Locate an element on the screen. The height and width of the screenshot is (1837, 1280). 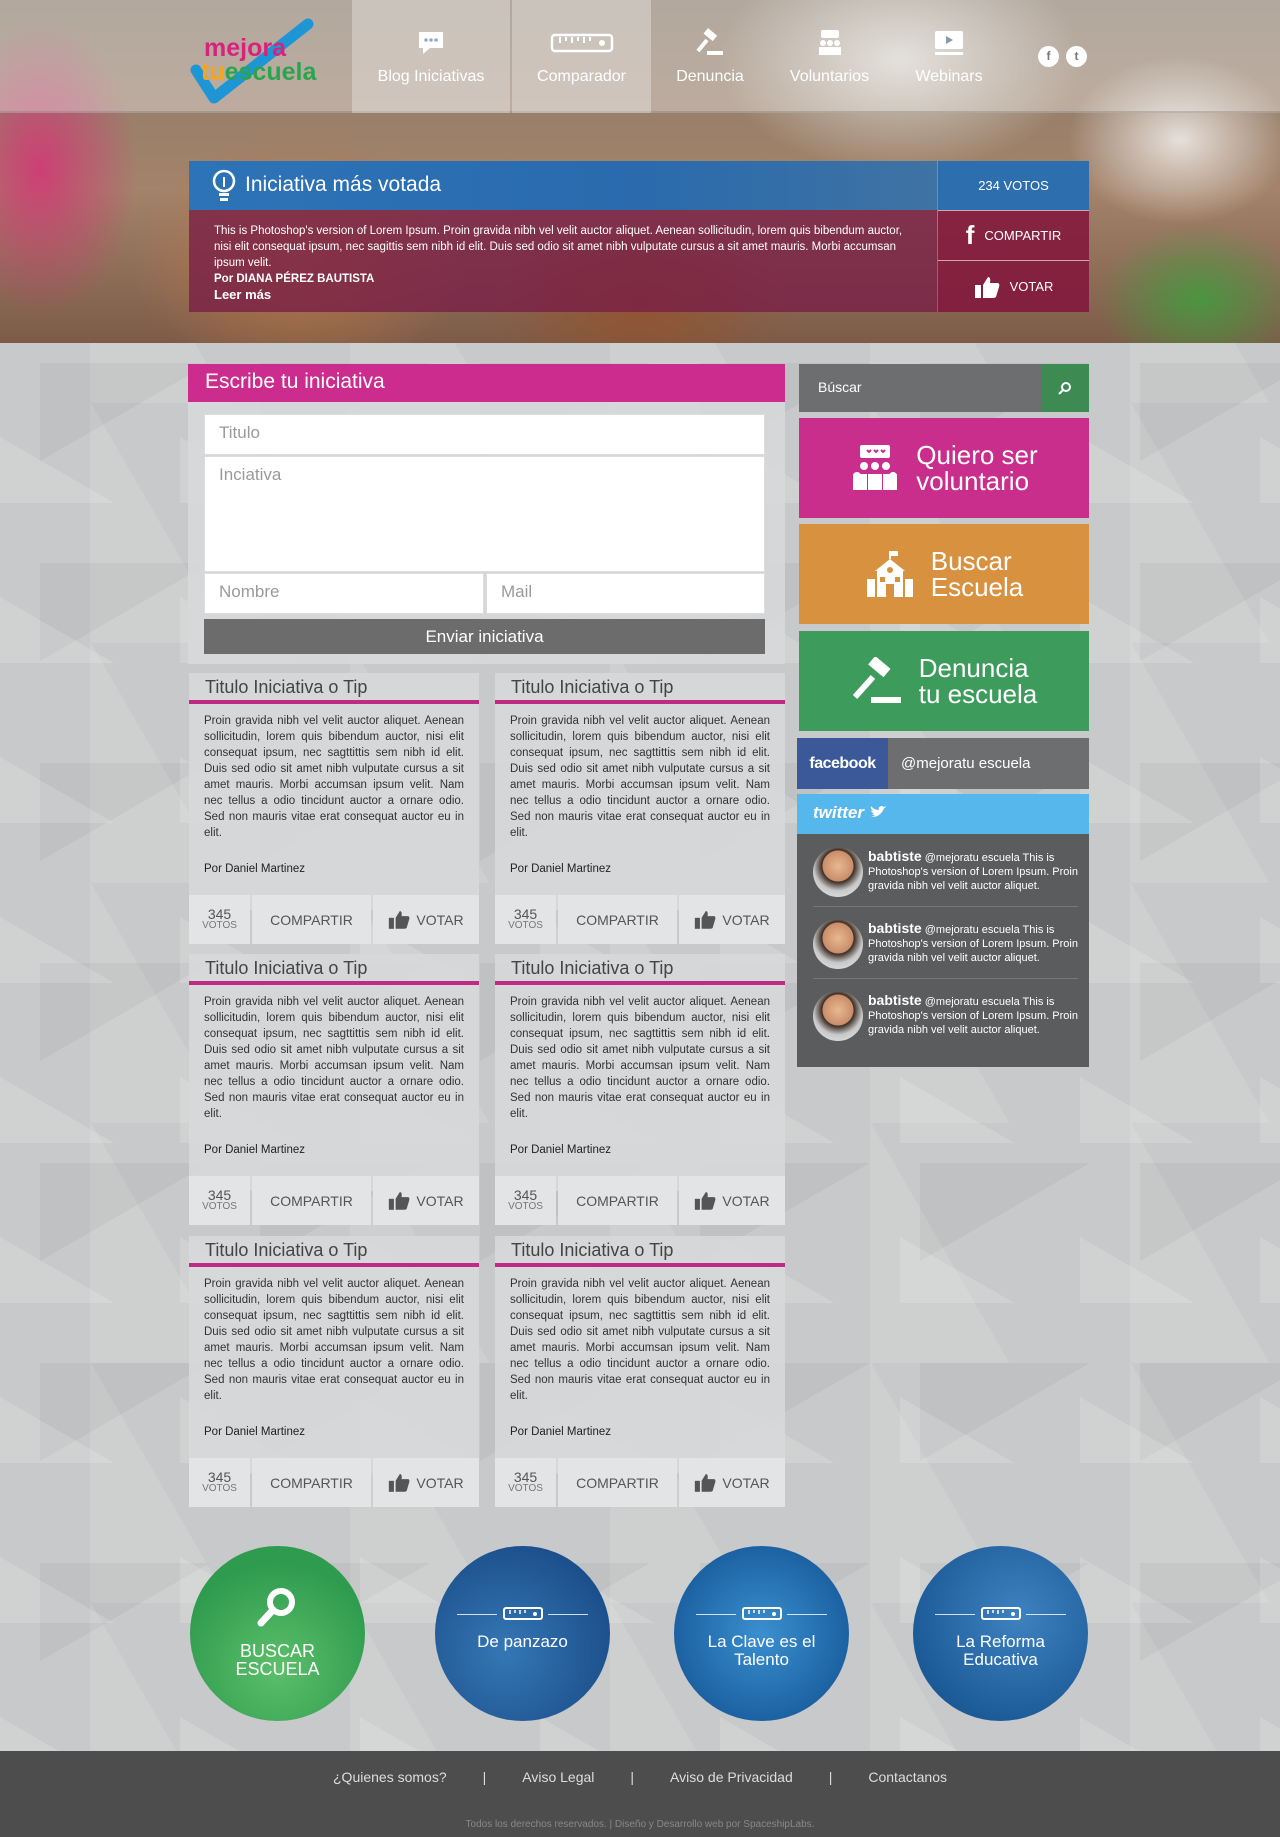
search-input: Búscar is located at coordinates (840, 387).